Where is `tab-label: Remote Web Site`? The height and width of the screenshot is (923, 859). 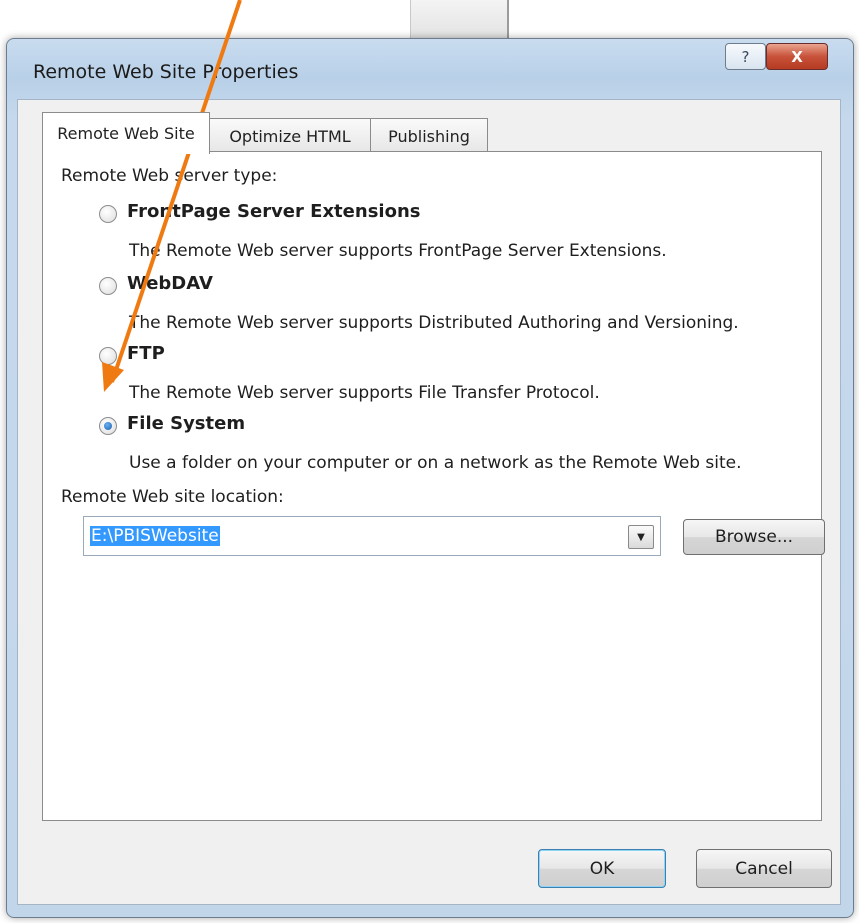
tab-label: Remote Web Site is located at coordinates (126, 133).